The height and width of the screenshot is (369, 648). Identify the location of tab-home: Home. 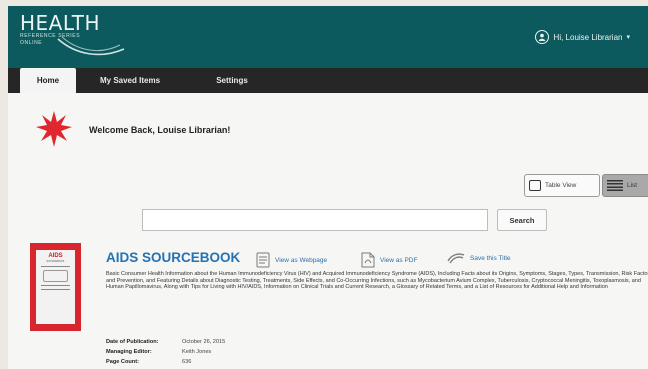
(48, 80).